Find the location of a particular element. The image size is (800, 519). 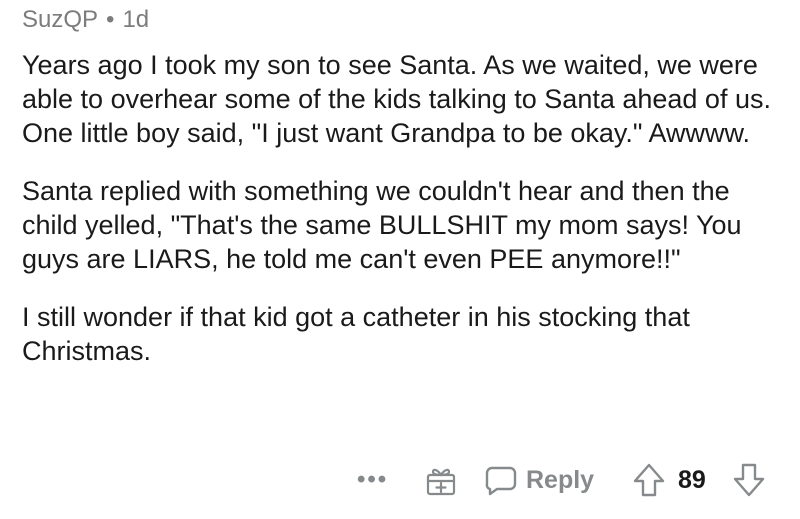

upvote-arrow-icon is located at coordinates (649, 480).